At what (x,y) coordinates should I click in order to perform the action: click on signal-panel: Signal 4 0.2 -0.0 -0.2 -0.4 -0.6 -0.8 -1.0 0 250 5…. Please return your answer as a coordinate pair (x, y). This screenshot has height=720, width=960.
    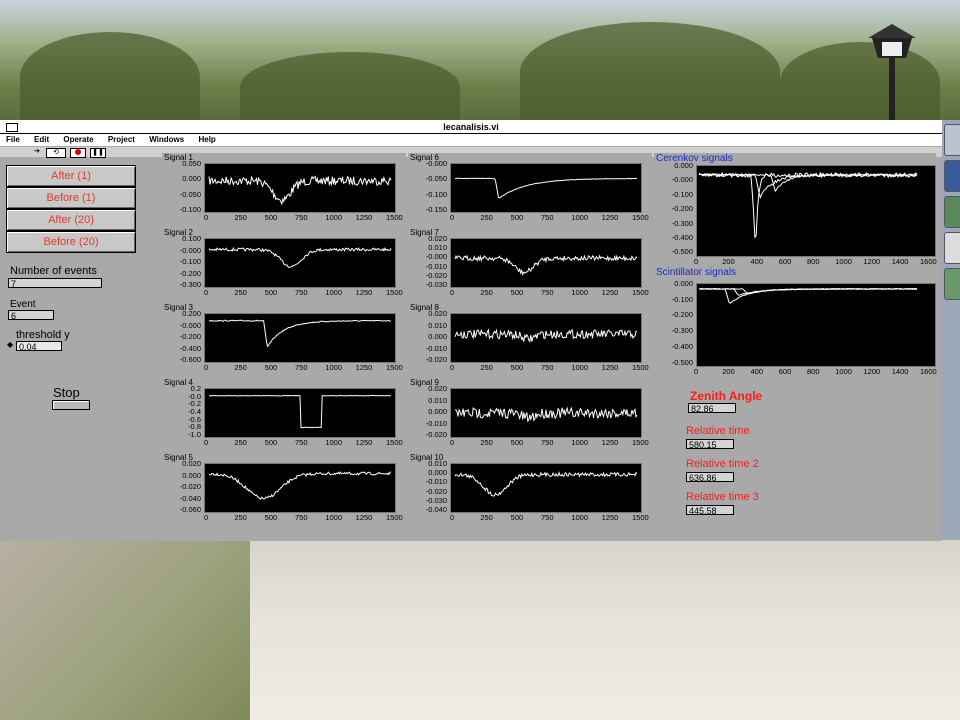
    Looking at the image, I should click on (284, 415).